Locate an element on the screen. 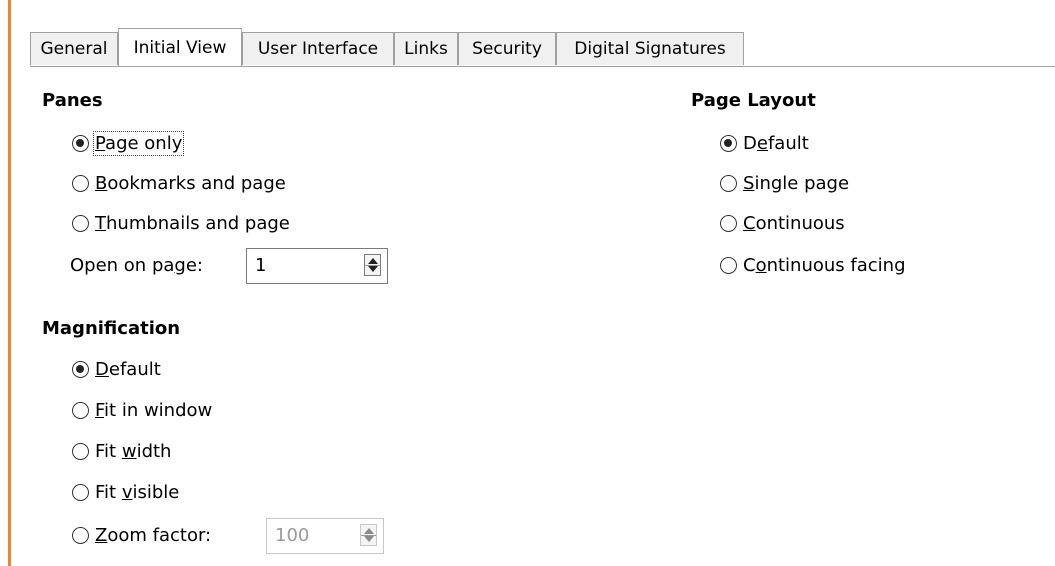 The image size is (1055, 566). radio-label: Continuous facing is located at coordinates (824, 265).